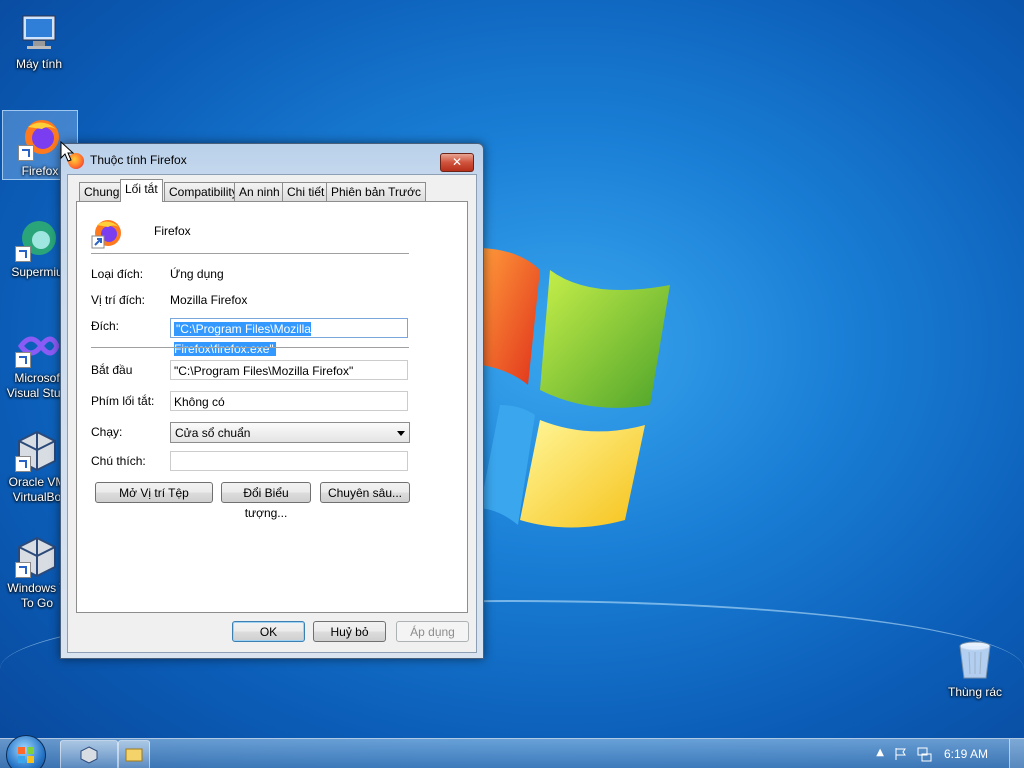  What do you see at coordinates (123, 401) in the screenshot?
I see `shortcut-key-label: Phím lối tắt:` at bounding box center [123, 401].